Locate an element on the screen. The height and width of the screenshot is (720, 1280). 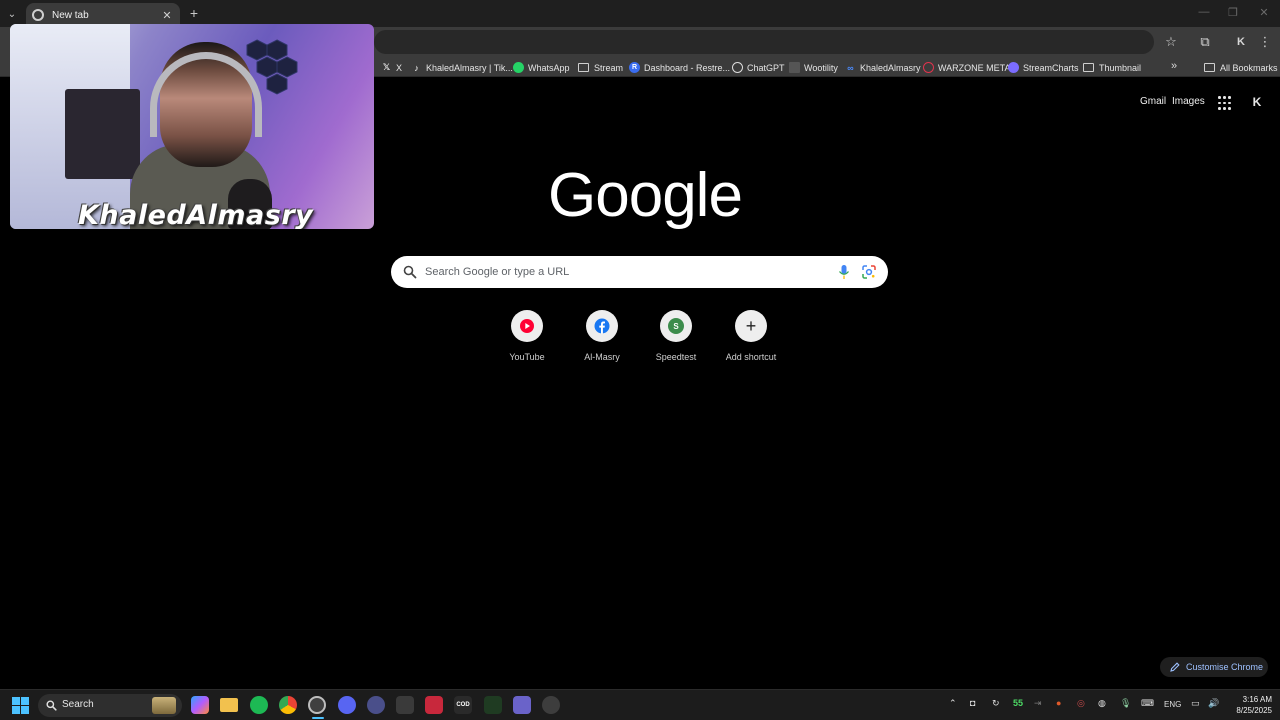
bookmark-warzone-meta: WARZONE META is located at coordinates (967, 67).